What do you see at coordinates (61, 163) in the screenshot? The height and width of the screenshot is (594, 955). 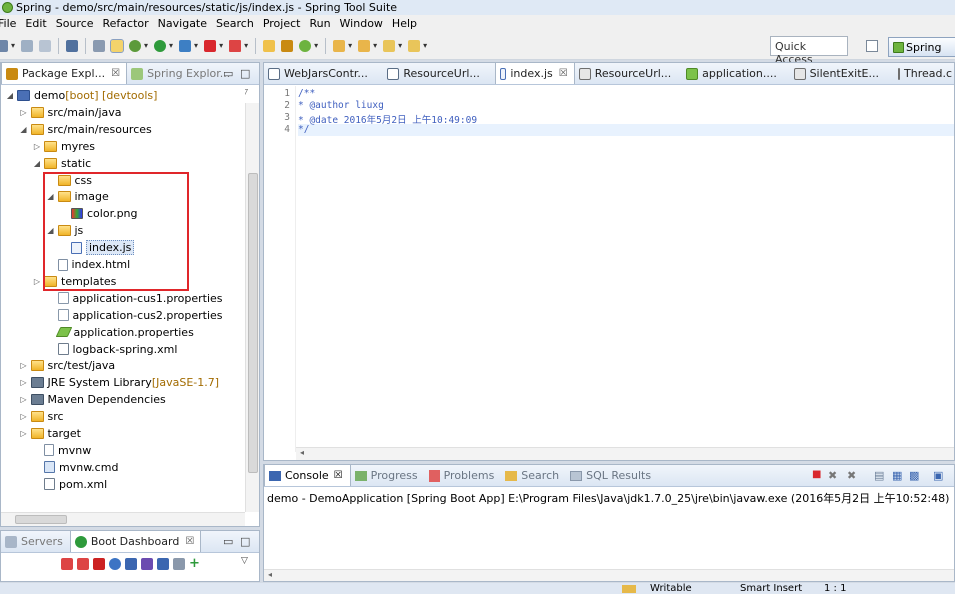 I see `tree-item: ◢ static` at bounding box center [61, 163].